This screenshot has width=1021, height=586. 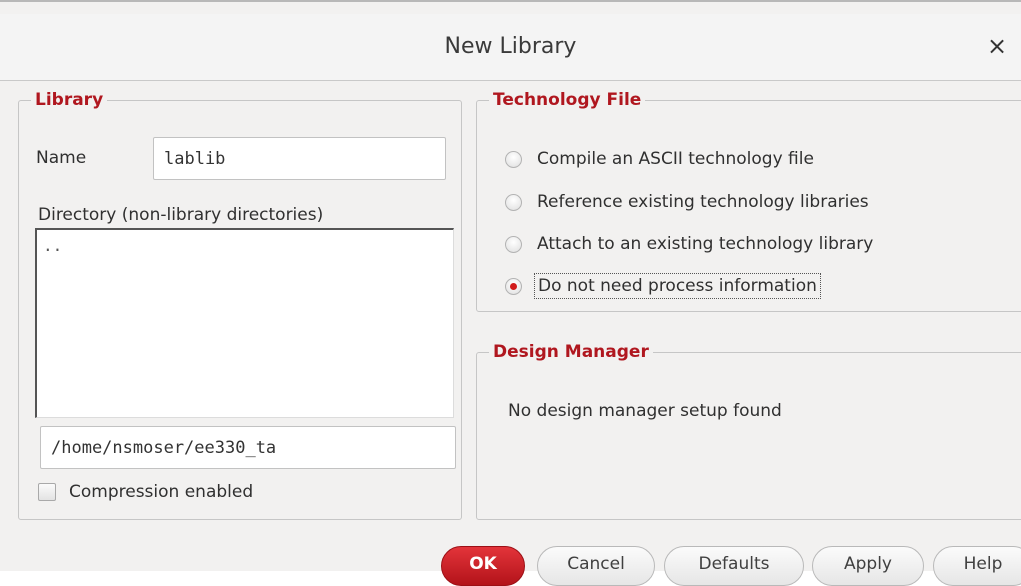 What do you see at coordinates (677, 286) in the screenshot?
I see `tech-option-label: Do not need process information` at bounding box center [677, 286].